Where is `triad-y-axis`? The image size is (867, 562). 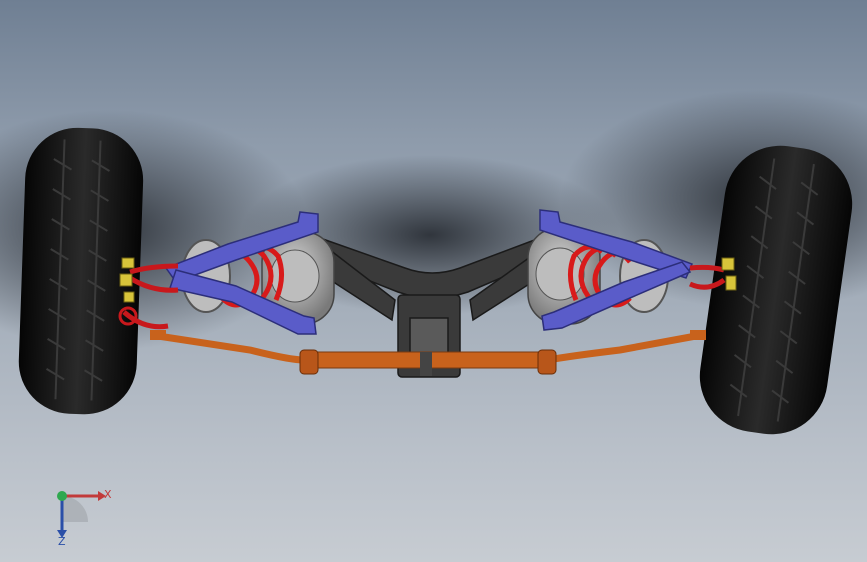 triad-y-axis is located at coordinates (62, 496).